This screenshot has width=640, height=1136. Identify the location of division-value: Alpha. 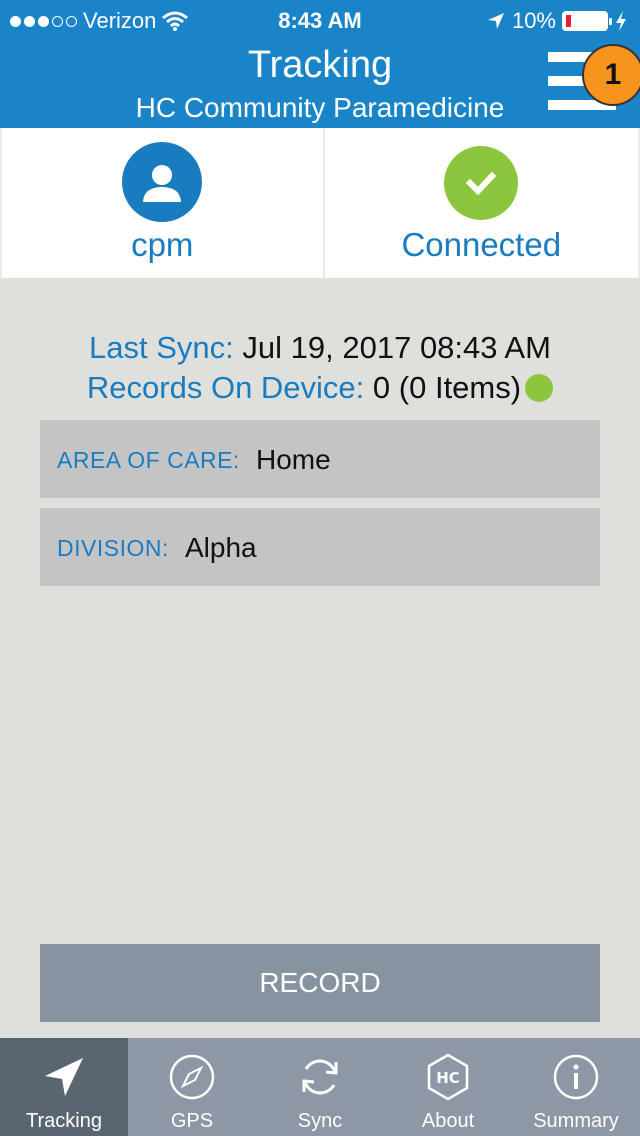
(221, 547).